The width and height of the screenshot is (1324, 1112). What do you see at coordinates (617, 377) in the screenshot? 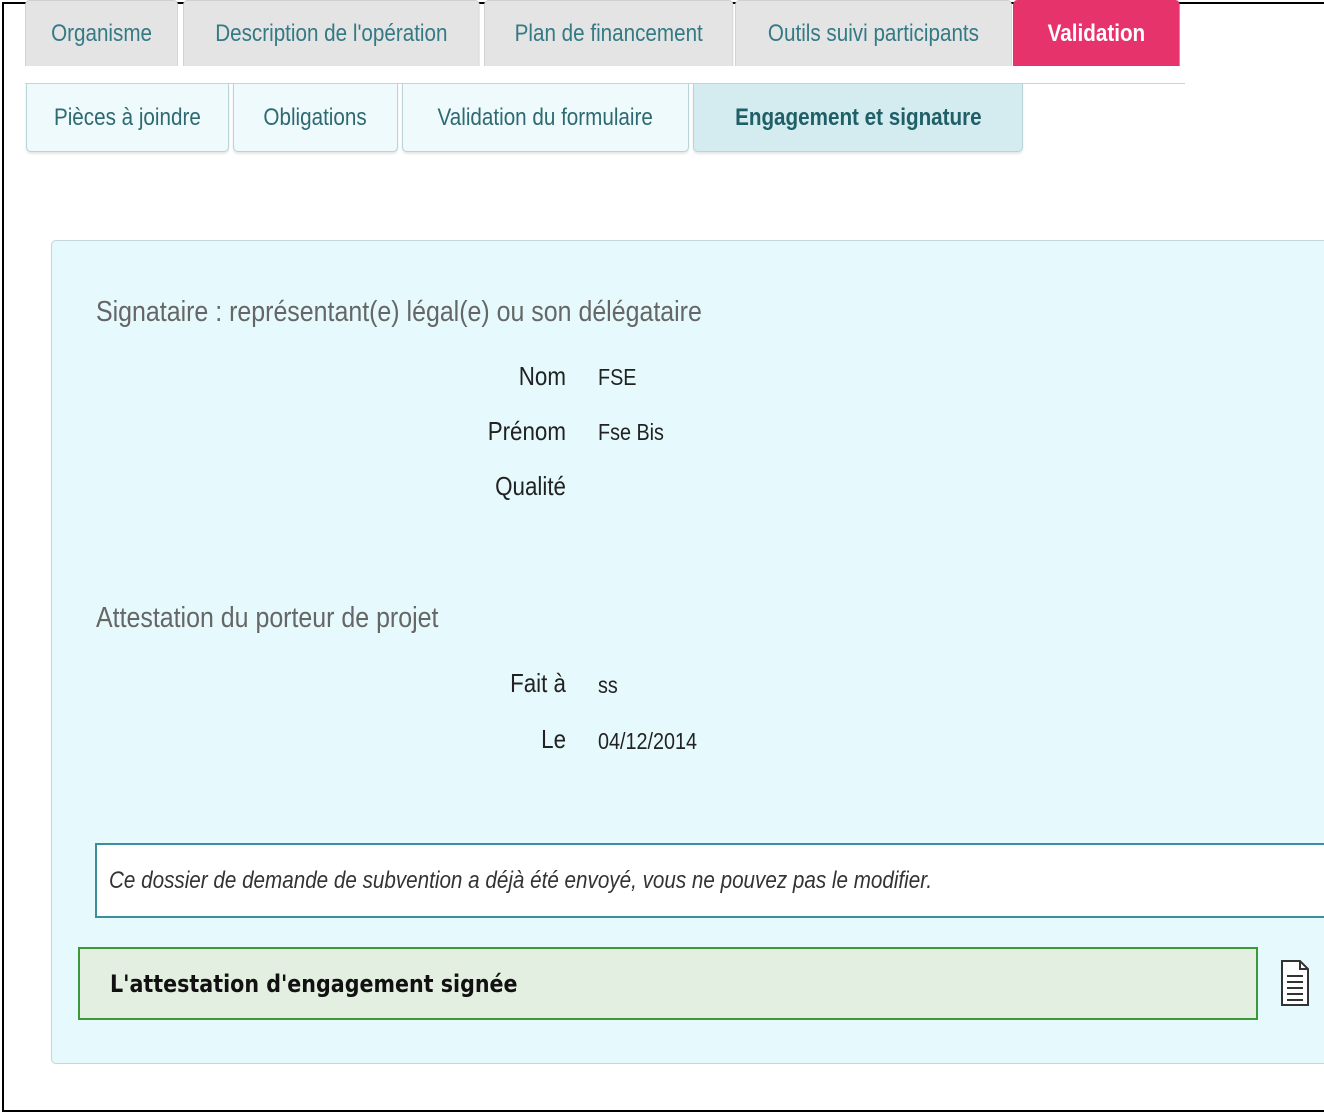
I see `nom-value: FSE` at bounding box center [617, 377].